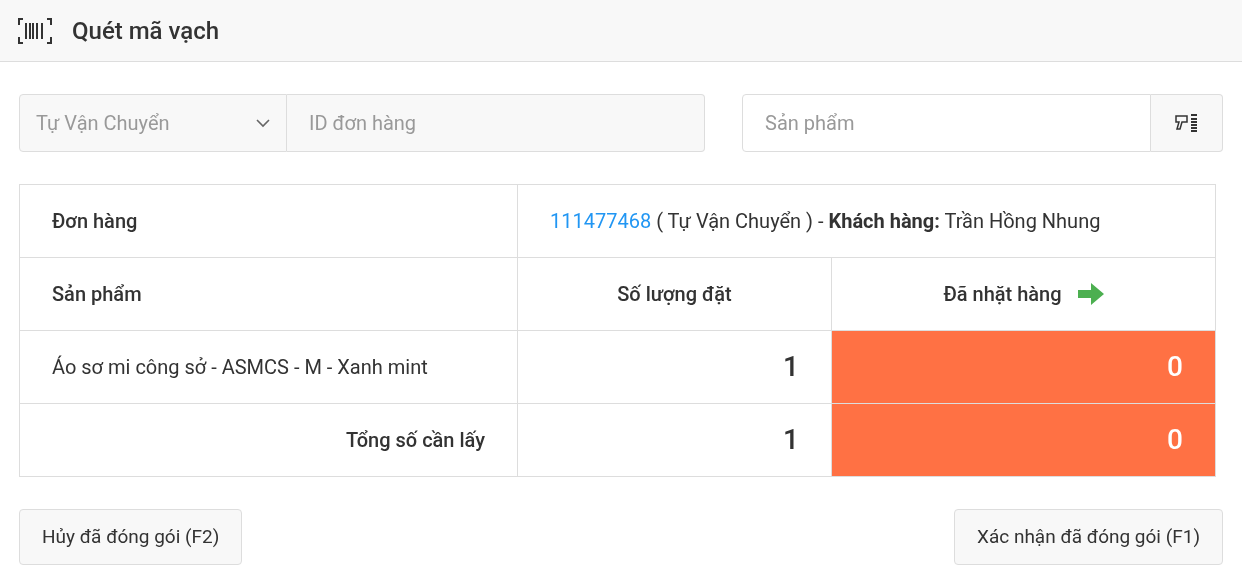 Image resolution: width=1242 pixels, height=583 pixels. What do you see at coordinates (1088, 537) in the screenshot?
I see `confirm-packing-button: Xác nhận đã đóng gói (F1)` at bounding box center [1088, 537].